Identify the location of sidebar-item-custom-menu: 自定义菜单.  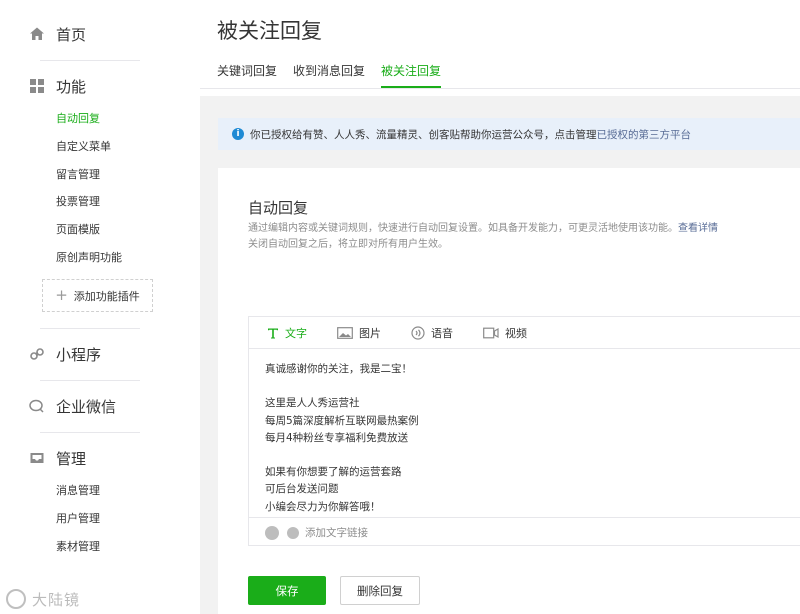
(83, 147).